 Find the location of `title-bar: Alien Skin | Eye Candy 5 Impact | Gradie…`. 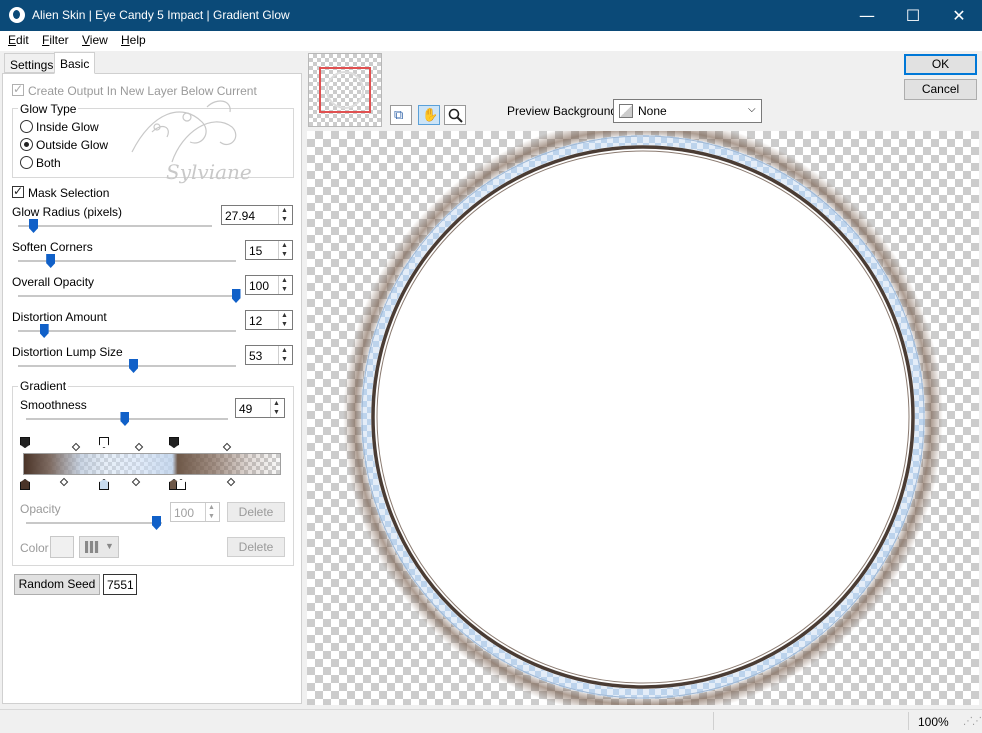

title-bar: Alien Skin | Eye Candy 5 Impact | Gradie… is located at coordinates (491, 15).